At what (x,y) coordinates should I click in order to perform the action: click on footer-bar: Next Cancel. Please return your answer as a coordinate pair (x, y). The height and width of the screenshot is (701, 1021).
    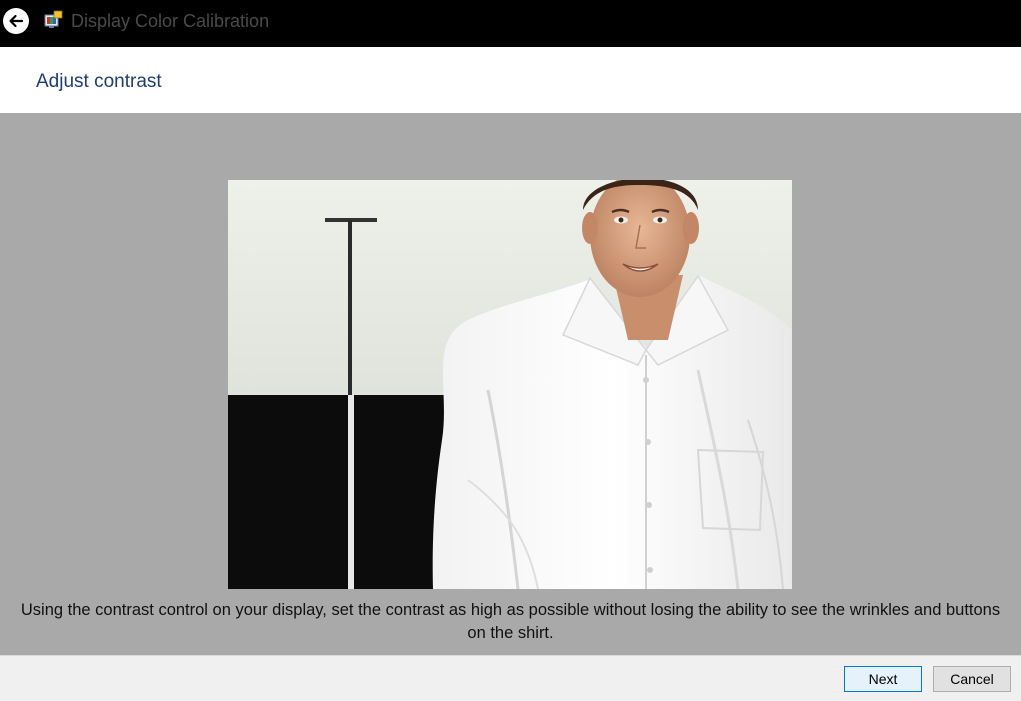
    Looking at the image, I should click on (510, 678).